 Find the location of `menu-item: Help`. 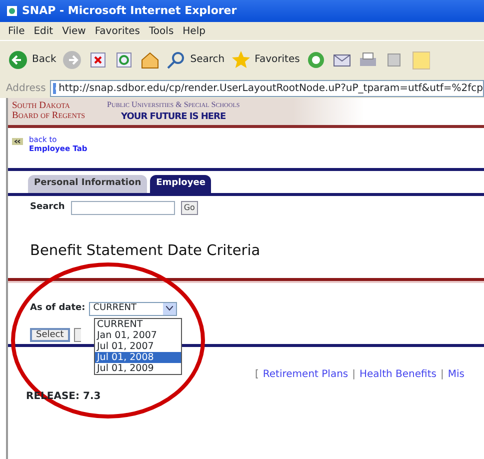

menu-item: Help is located at coordinates (194, 31).